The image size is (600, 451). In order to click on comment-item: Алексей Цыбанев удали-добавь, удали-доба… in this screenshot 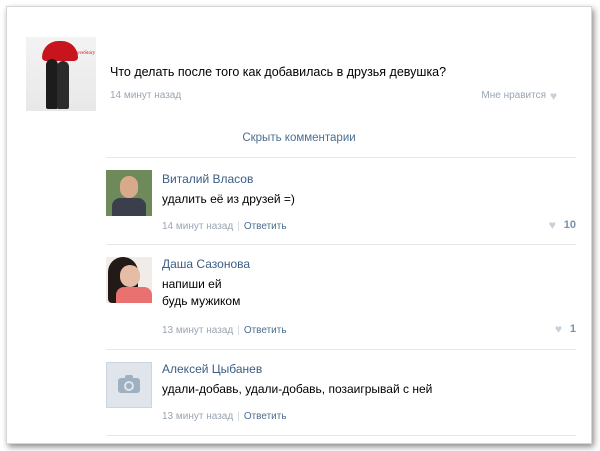, I will do `click(341, 400)`.